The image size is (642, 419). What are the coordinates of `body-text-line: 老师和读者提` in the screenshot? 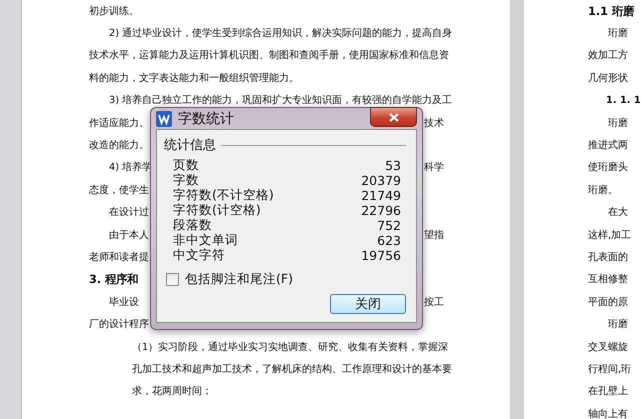 It's located at (119, 257).